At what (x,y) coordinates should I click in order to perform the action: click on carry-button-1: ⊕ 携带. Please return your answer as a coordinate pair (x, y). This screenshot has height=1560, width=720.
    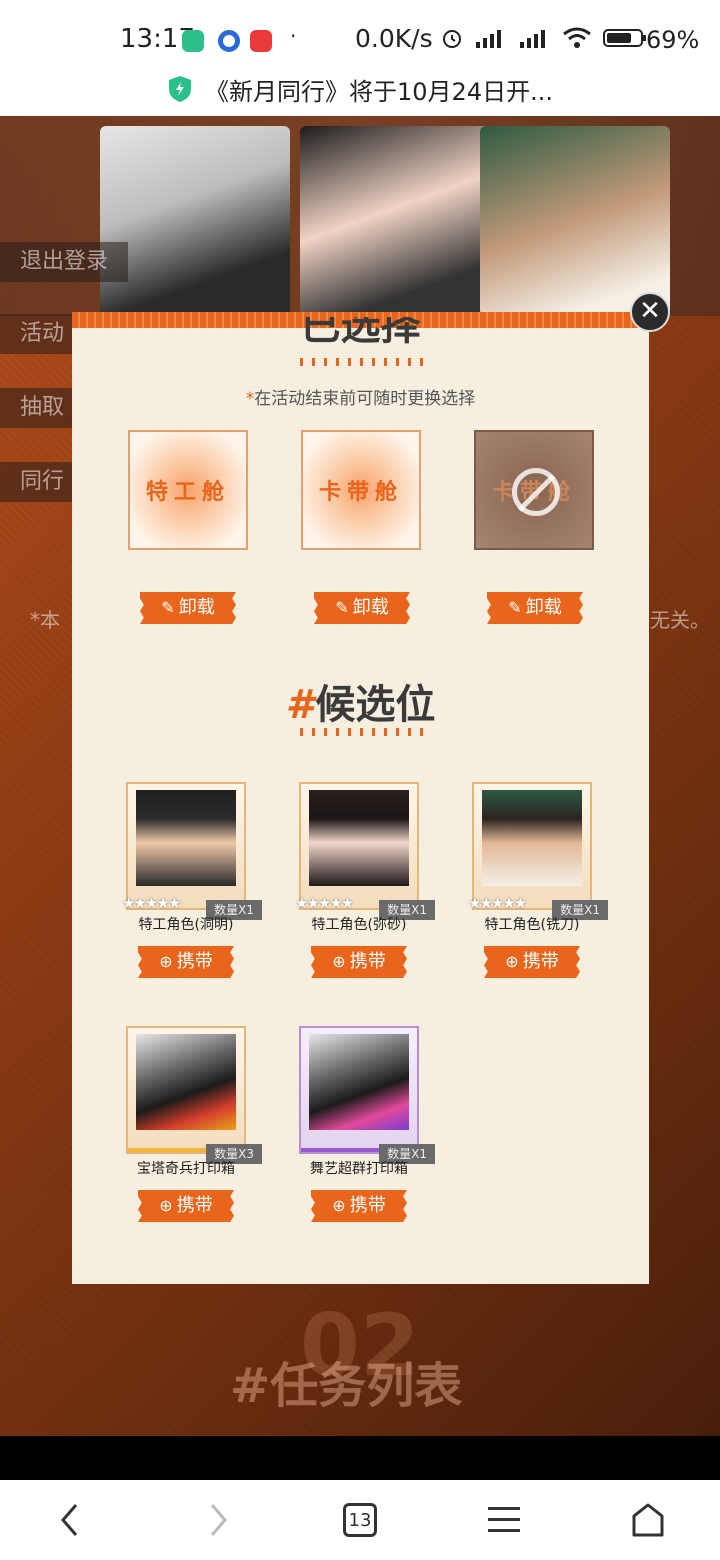
    Looking at the image, I should click on (186, 962).